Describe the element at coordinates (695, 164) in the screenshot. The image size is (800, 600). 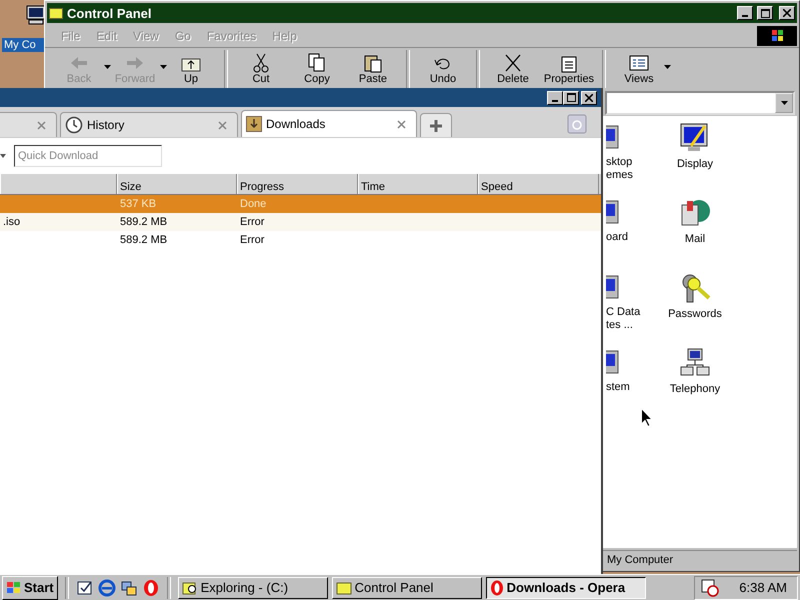
I see `icon-label: Display` at that location.